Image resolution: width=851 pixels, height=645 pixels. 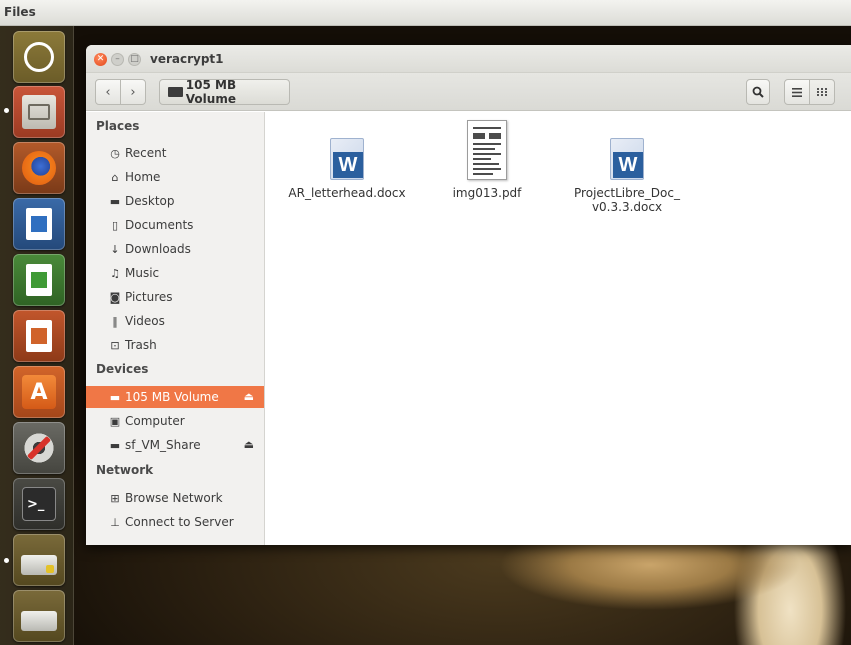 I want to click on list-view-icon, so click(x=797, y=92).